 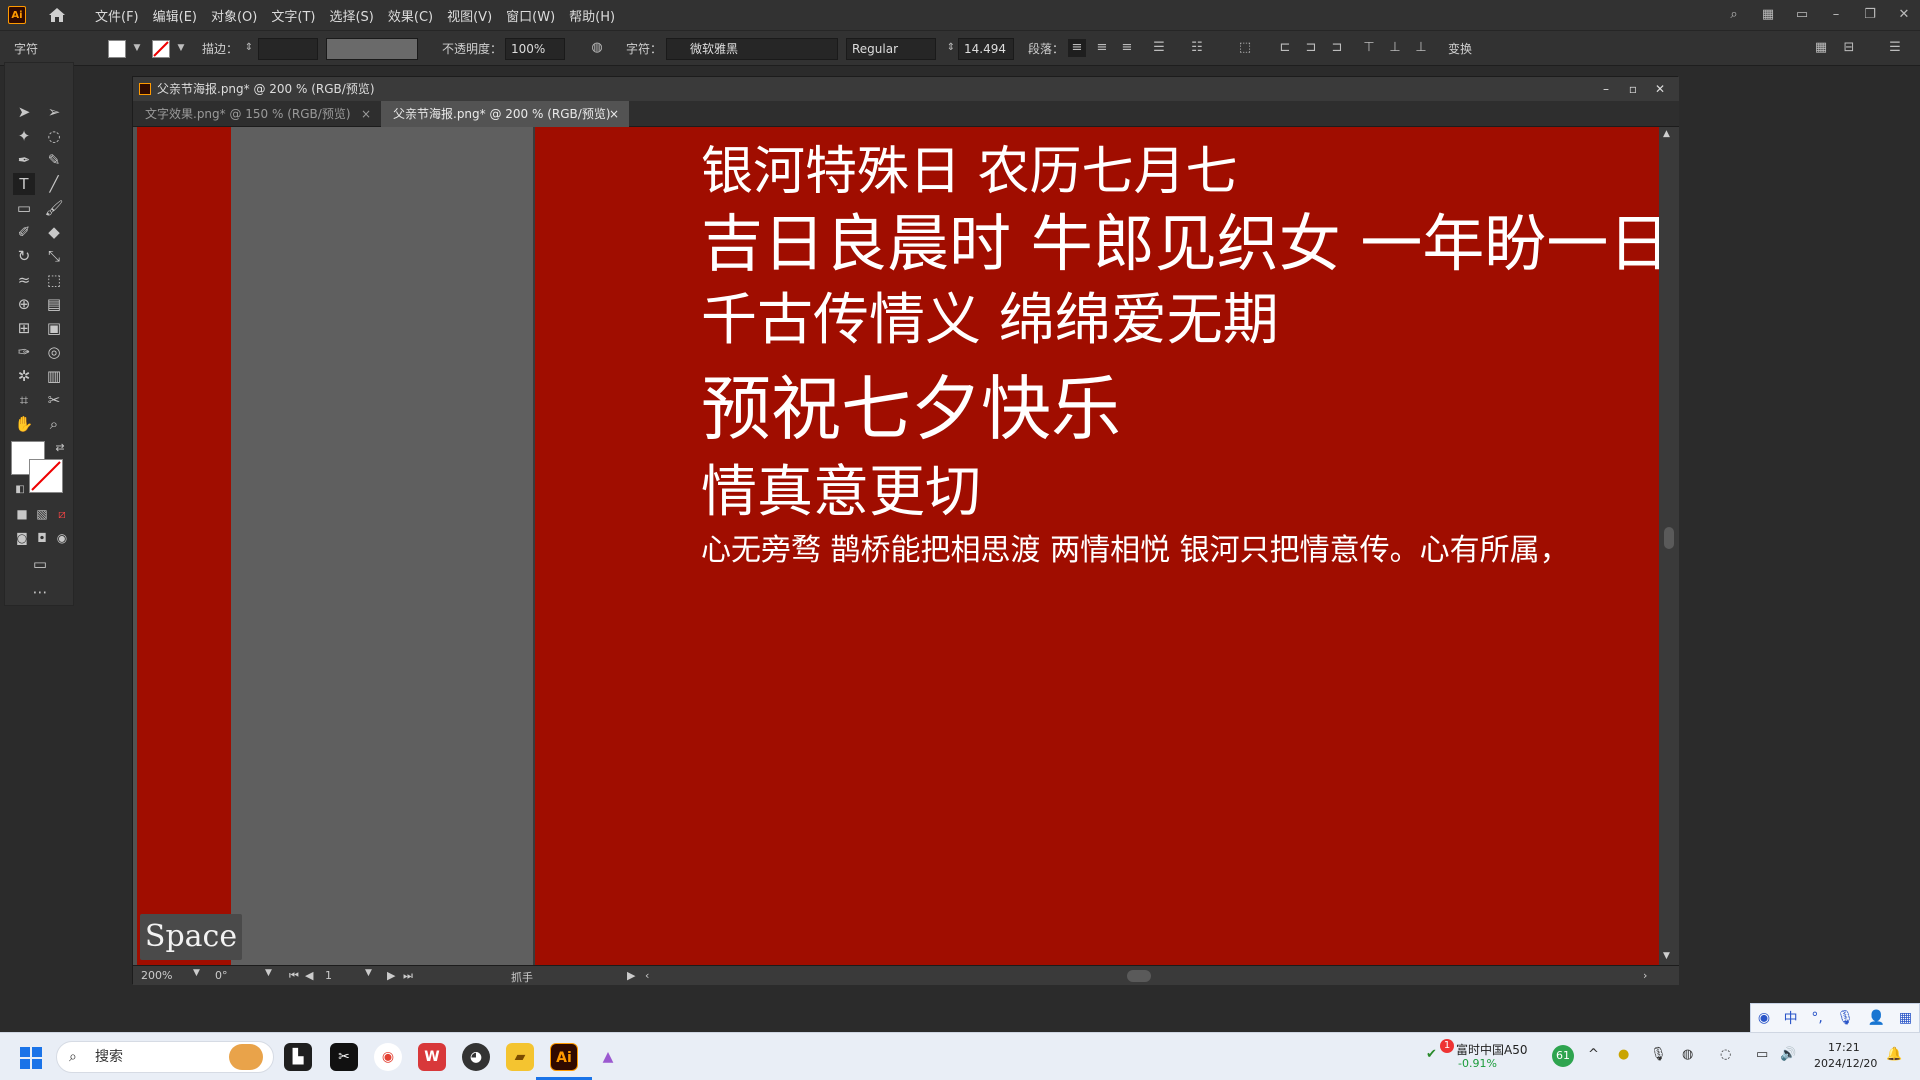 What do you see at coordinates (1849, 48) in the screenshot?
I see `arrange-docs-icon: ⊟` at bounding box center [1849, 48].